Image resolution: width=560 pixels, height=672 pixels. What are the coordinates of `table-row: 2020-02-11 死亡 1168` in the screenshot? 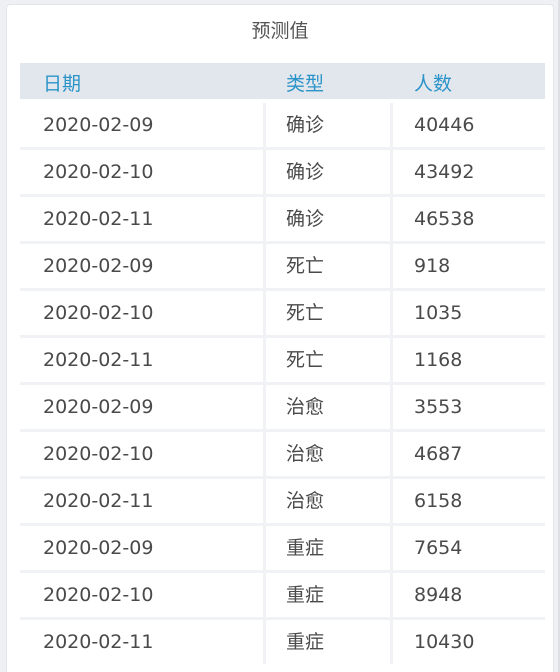 It's located at (282, 358).